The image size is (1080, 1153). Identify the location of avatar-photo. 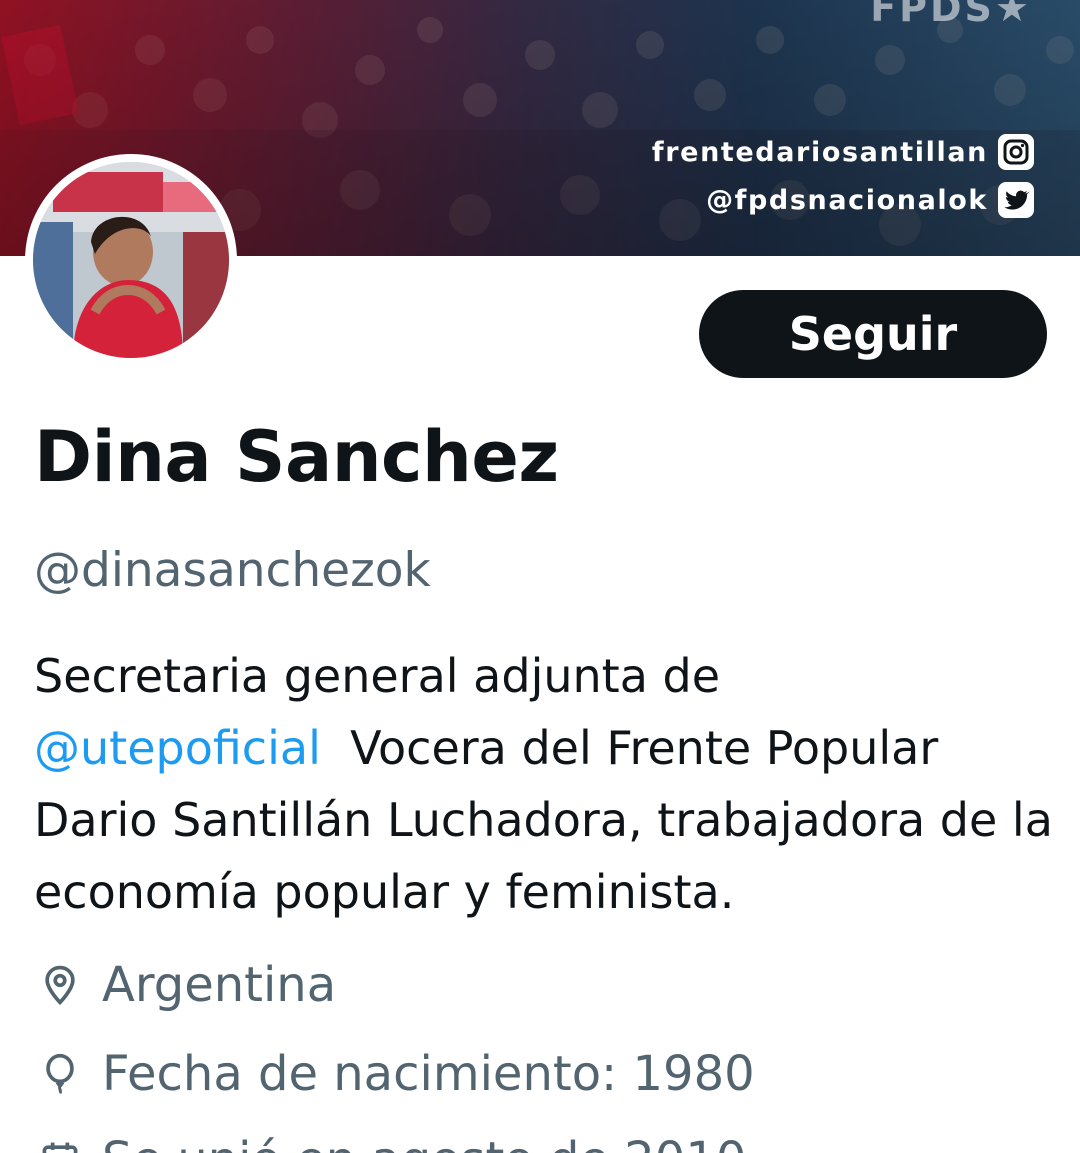
(131, 260).